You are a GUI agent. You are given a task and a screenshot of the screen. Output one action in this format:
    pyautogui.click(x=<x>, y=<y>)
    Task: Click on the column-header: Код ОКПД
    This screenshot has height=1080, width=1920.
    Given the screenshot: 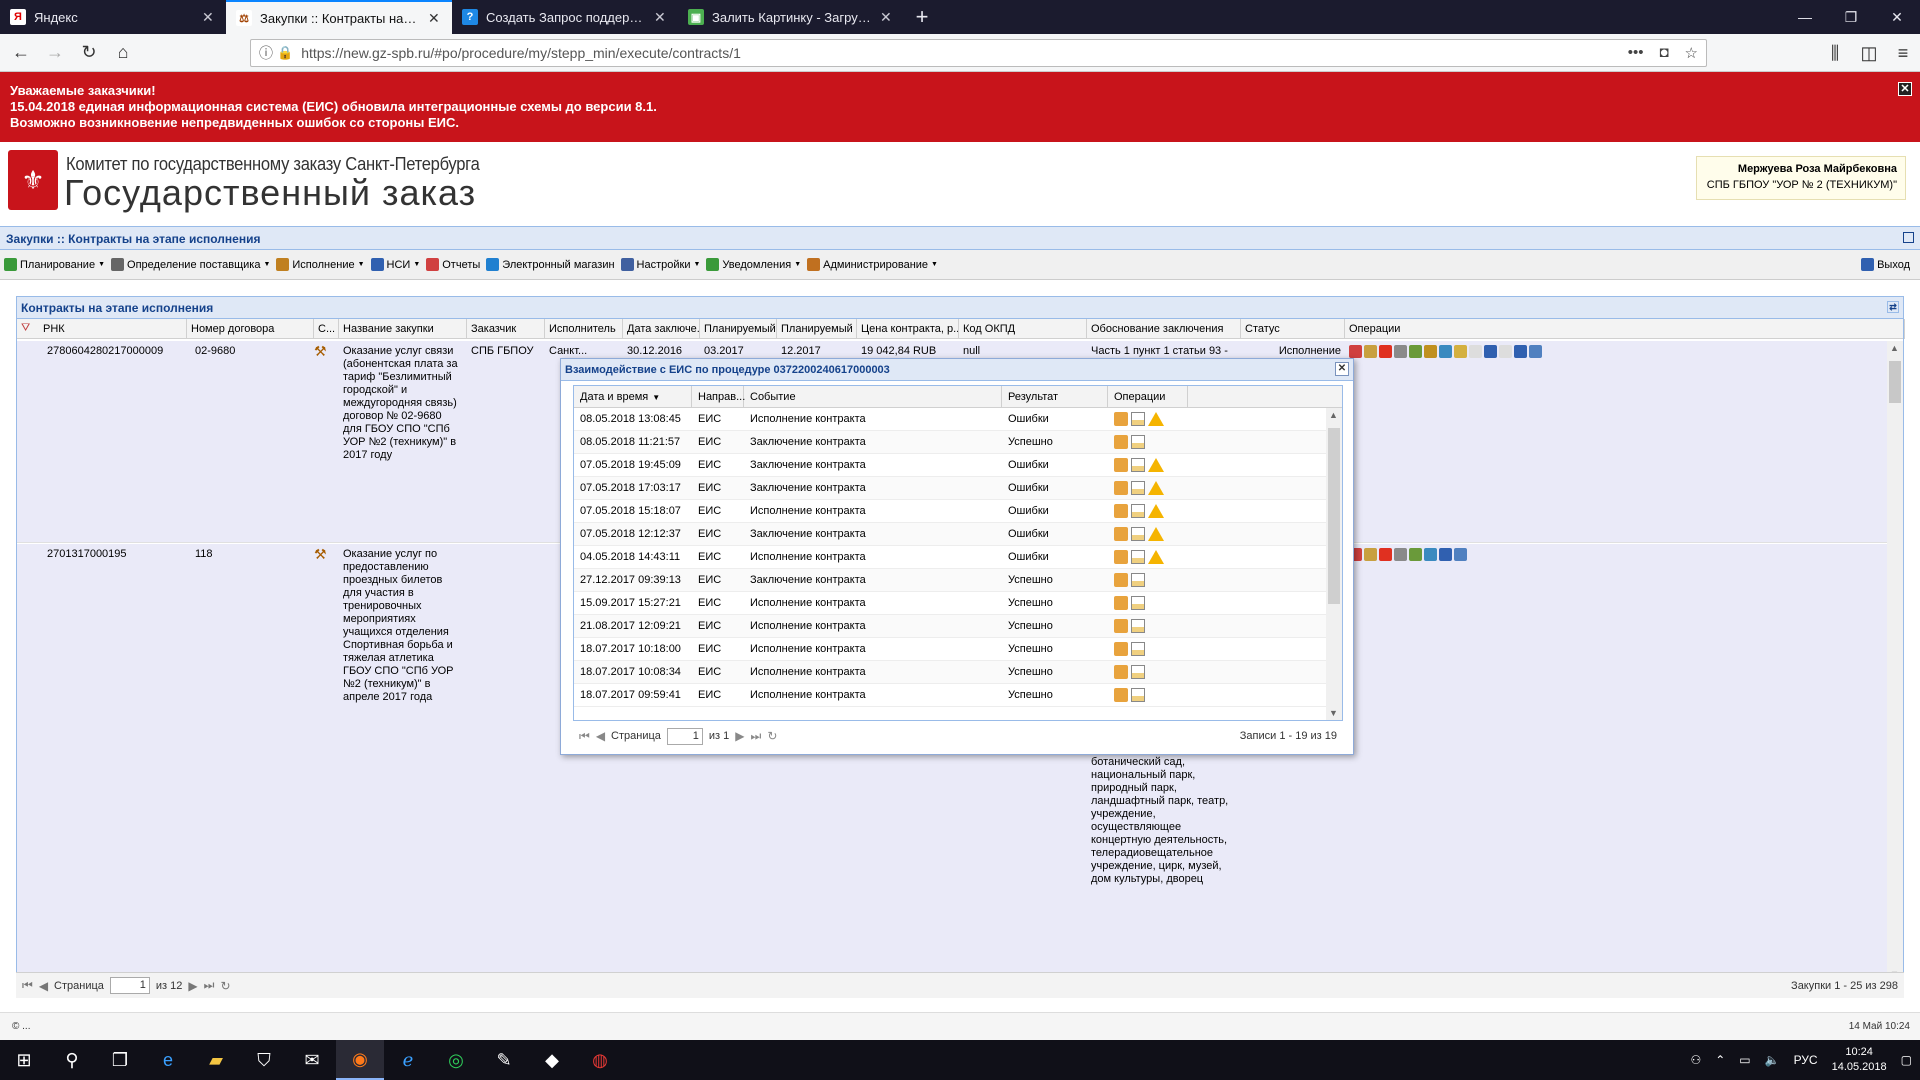 What is the action you would take?
    pyautogui.click(x=1023, y=329)
    